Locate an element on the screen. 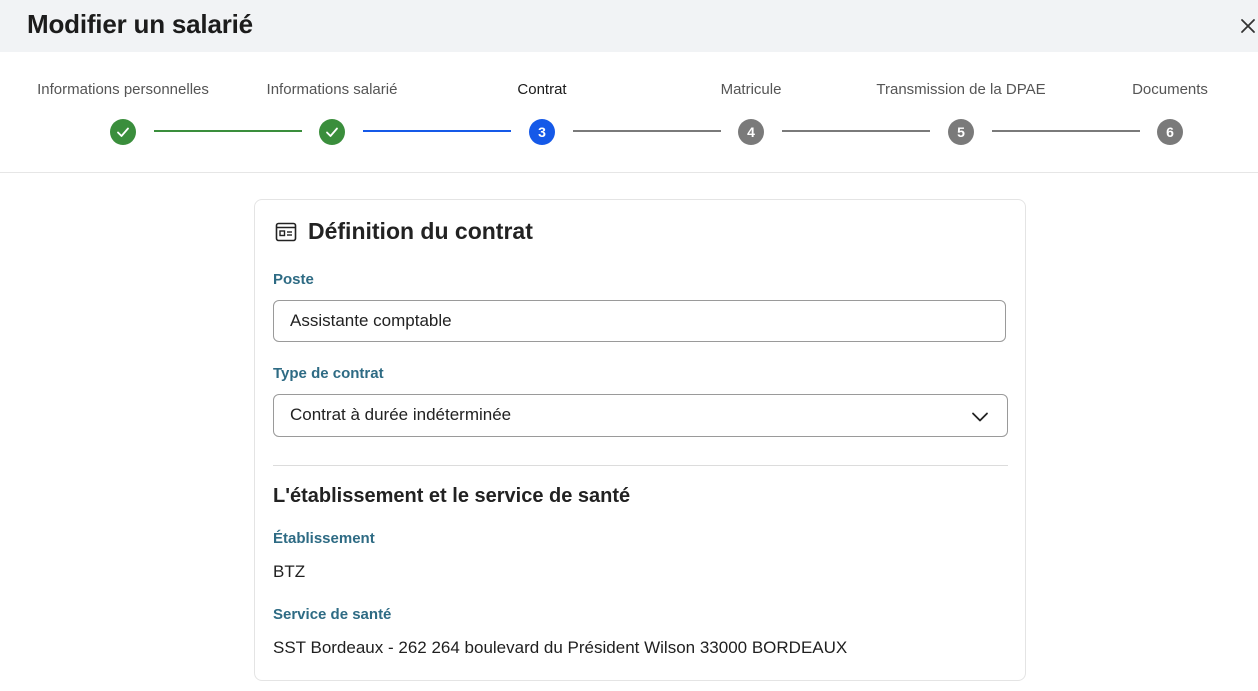  chevron-down-icon is located at coordinates (980, 417).